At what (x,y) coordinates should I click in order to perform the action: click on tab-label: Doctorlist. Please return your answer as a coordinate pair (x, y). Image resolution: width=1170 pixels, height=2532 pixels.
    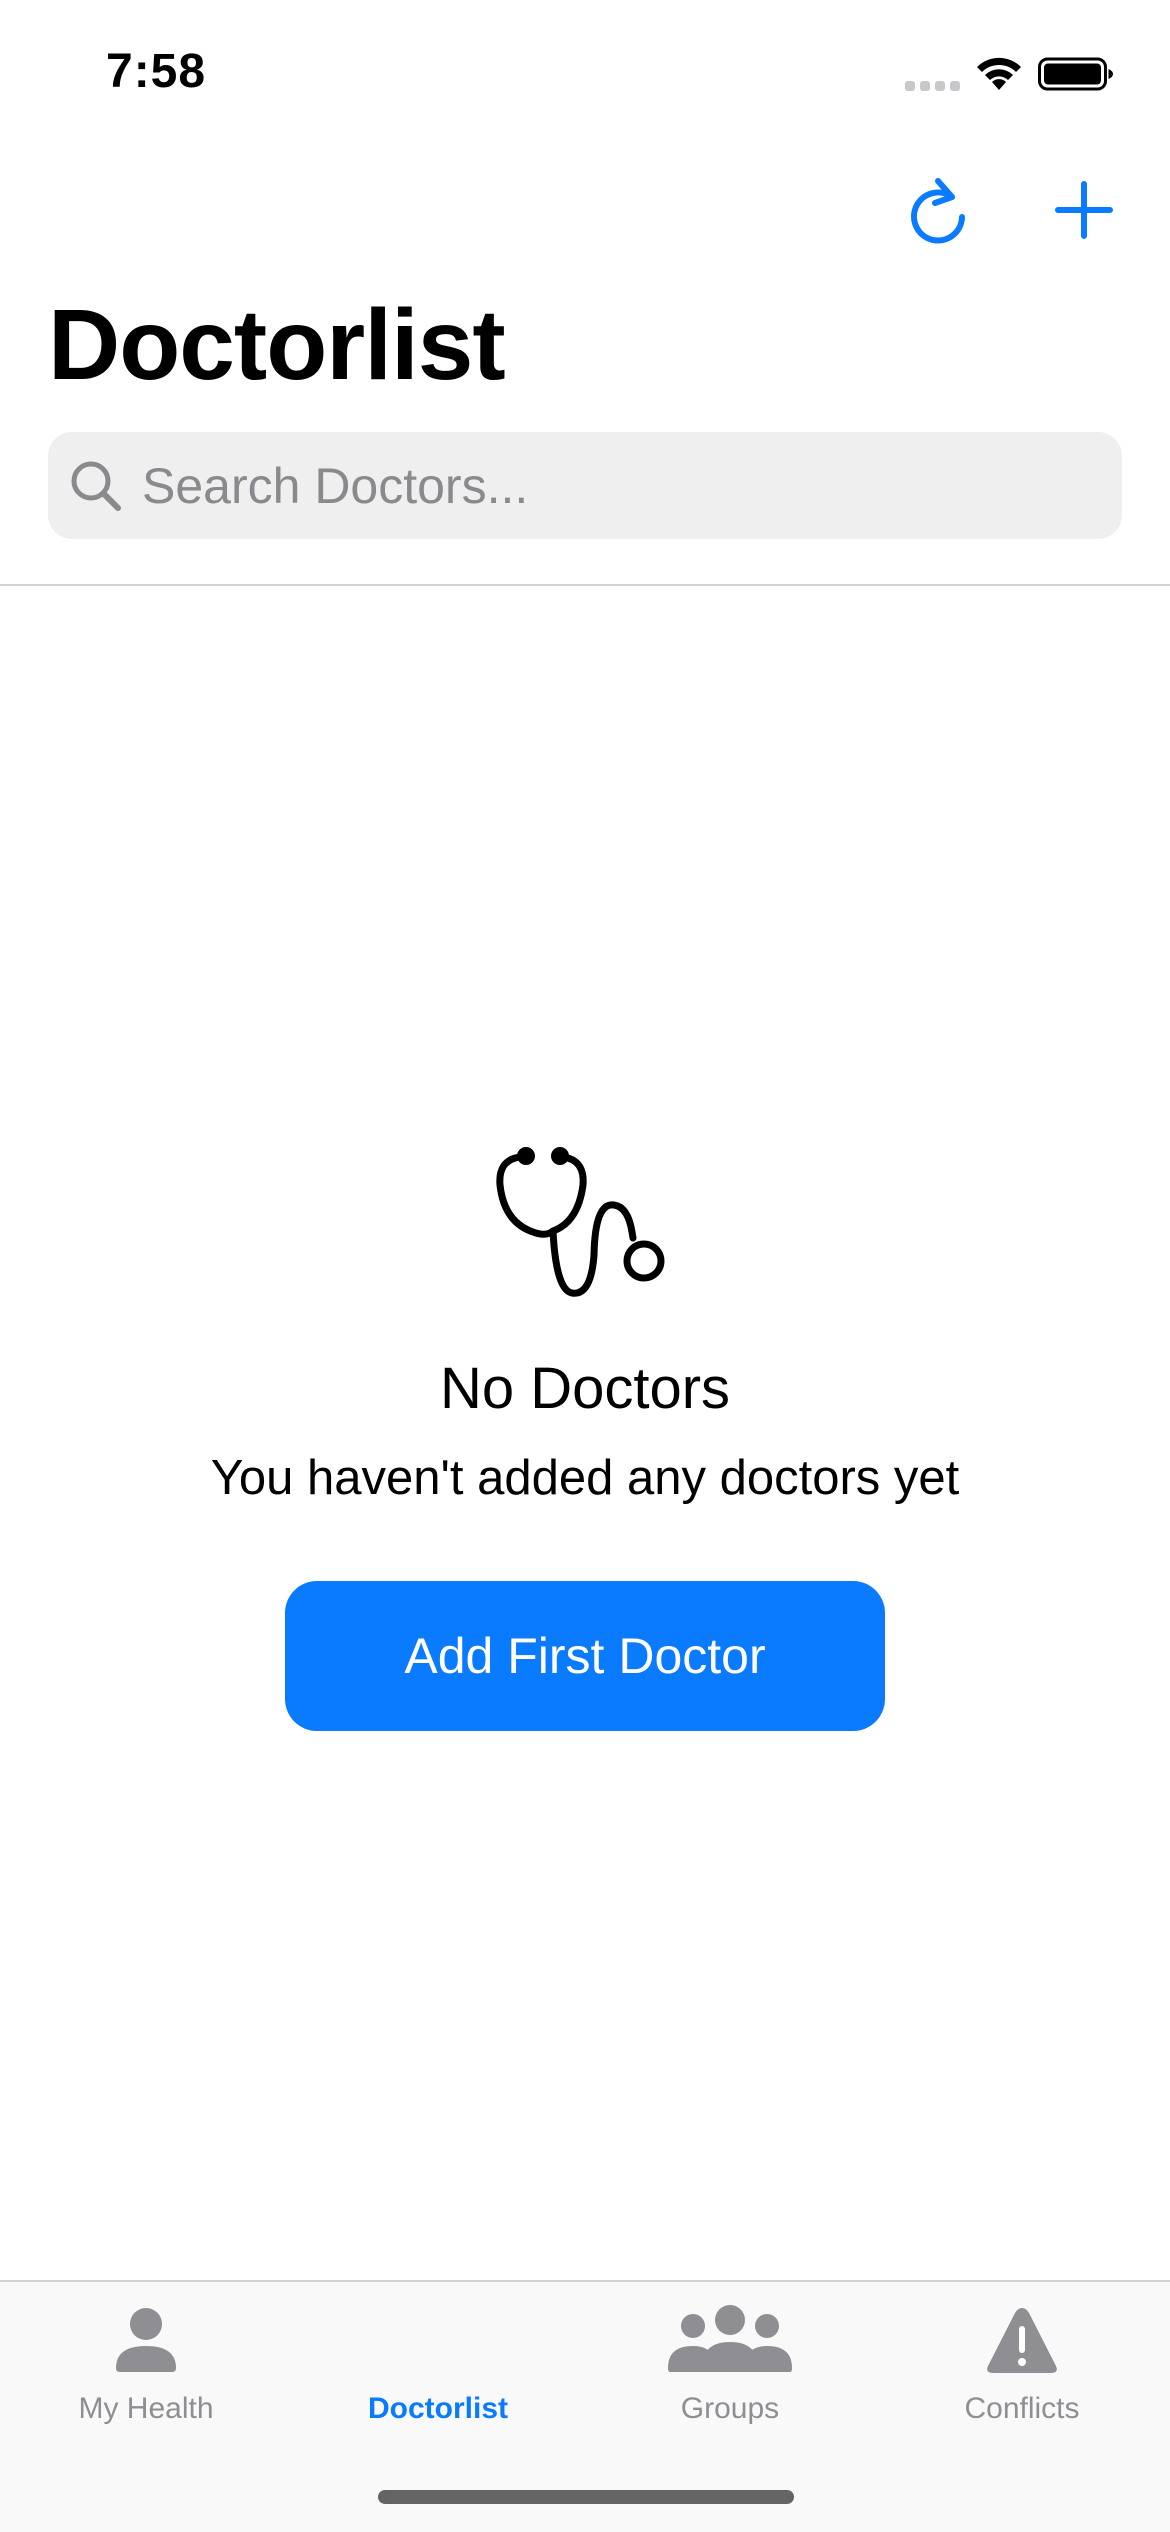
    Looking at the image, I should click on (437, 2408).